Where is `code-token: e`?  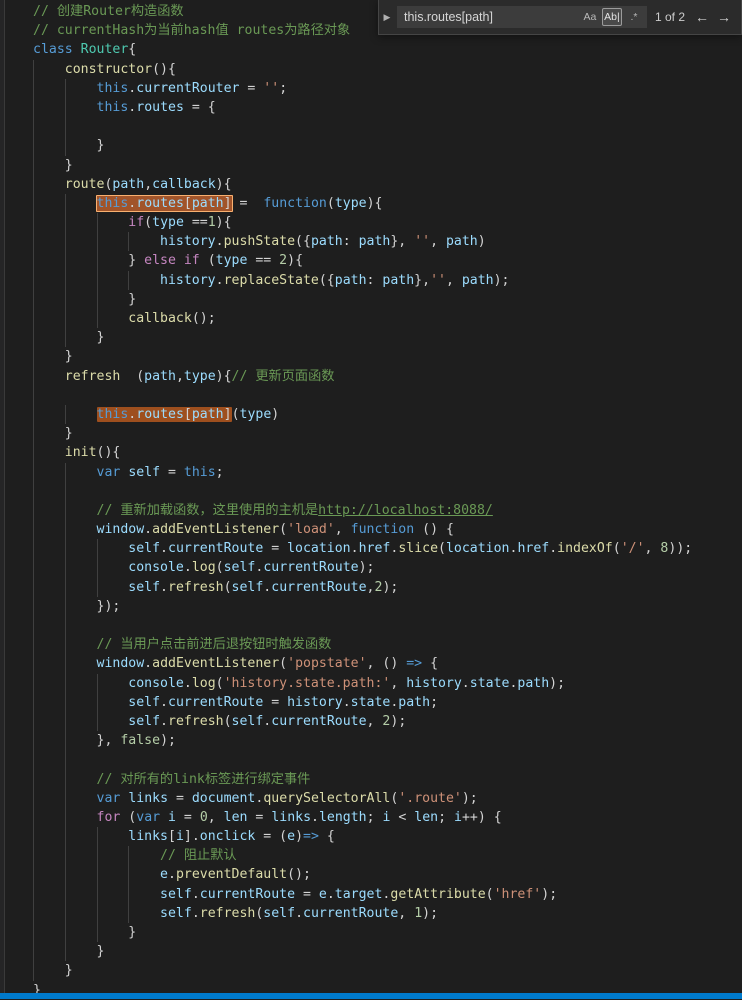 code-token: e is located at coordinates (164, 875).